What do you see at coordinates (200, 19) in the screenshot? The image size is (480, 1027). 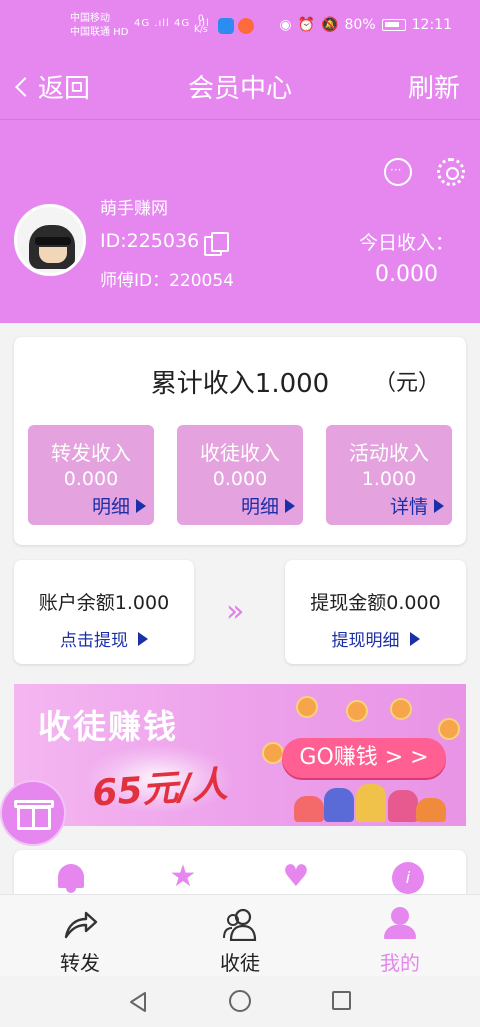 I see `network-speed-value: 0` at bounding box center [200, 19].